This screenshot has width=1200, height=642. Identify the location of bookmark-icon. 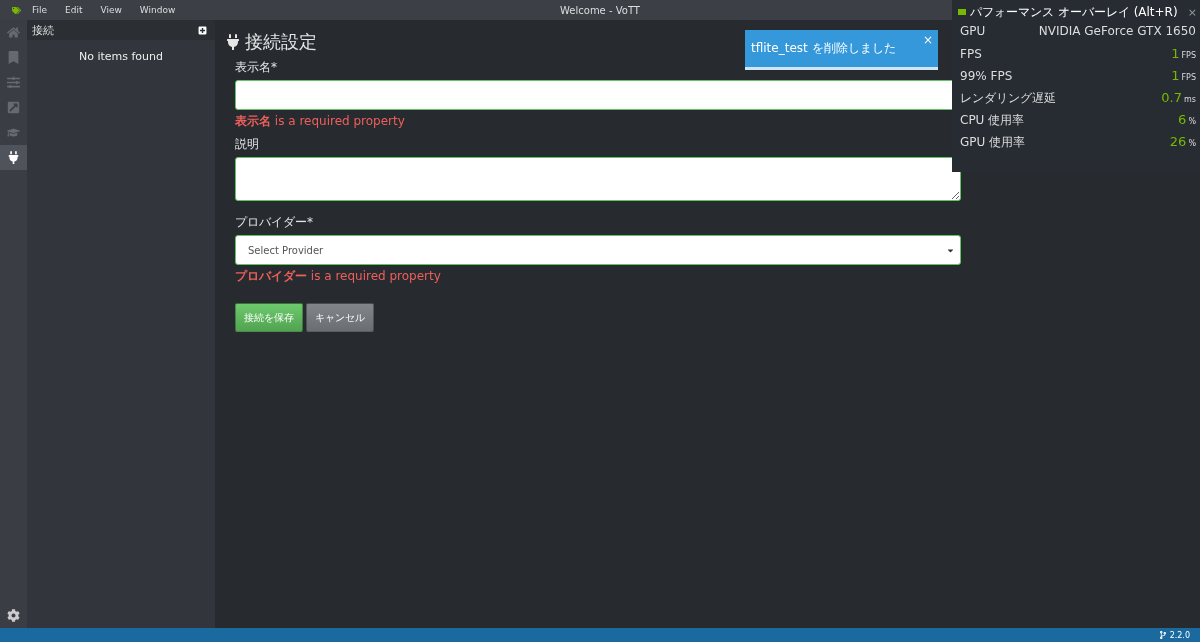
(13, 57).